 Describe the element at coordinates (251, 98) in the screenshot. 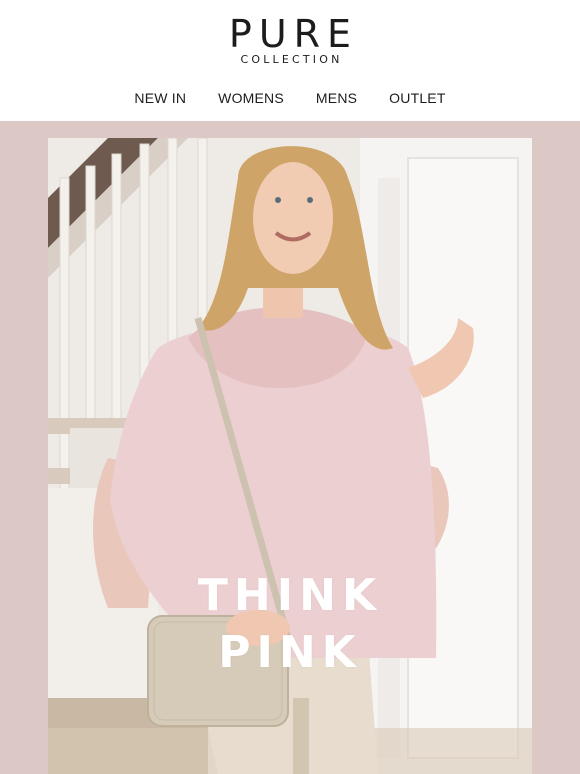

I see `nav-womens: WOMENS` at that location.